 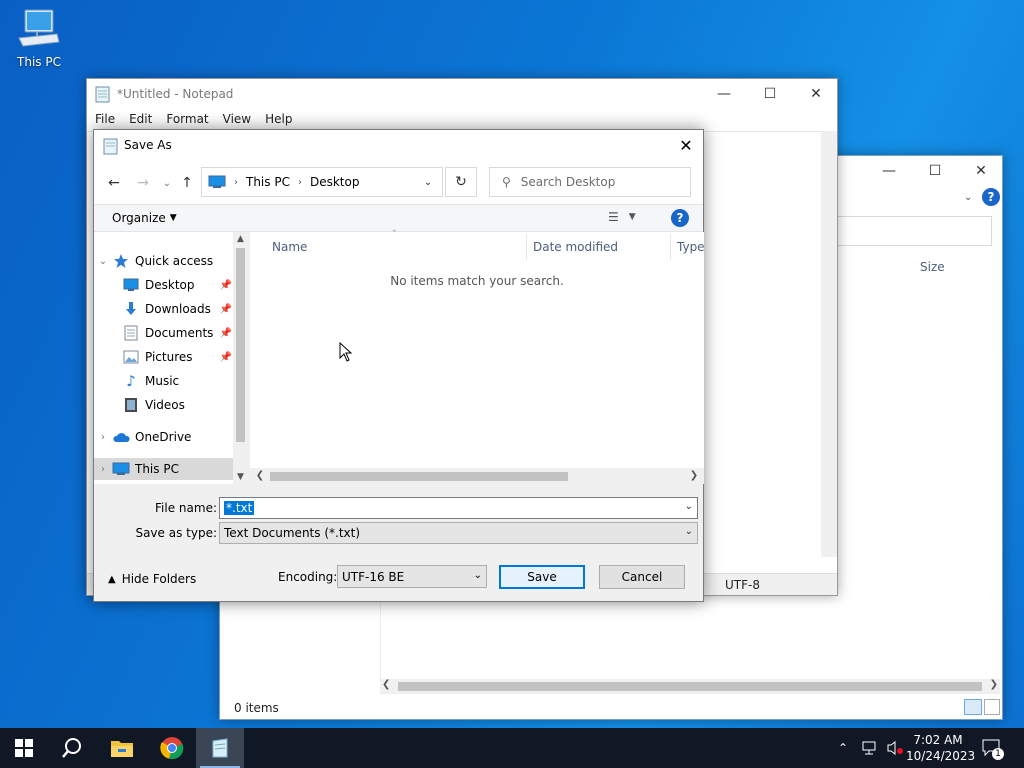 What do you see at coordinates (237, 119) in the screenshot?
I see `menu-view: View` at bounding box center [237, 119].